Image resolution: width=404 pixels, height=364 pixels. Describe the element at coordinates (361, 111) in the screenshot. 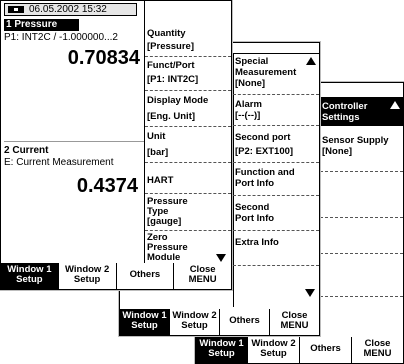

I see `menu-controller-settings: Controller Settings` at that location.